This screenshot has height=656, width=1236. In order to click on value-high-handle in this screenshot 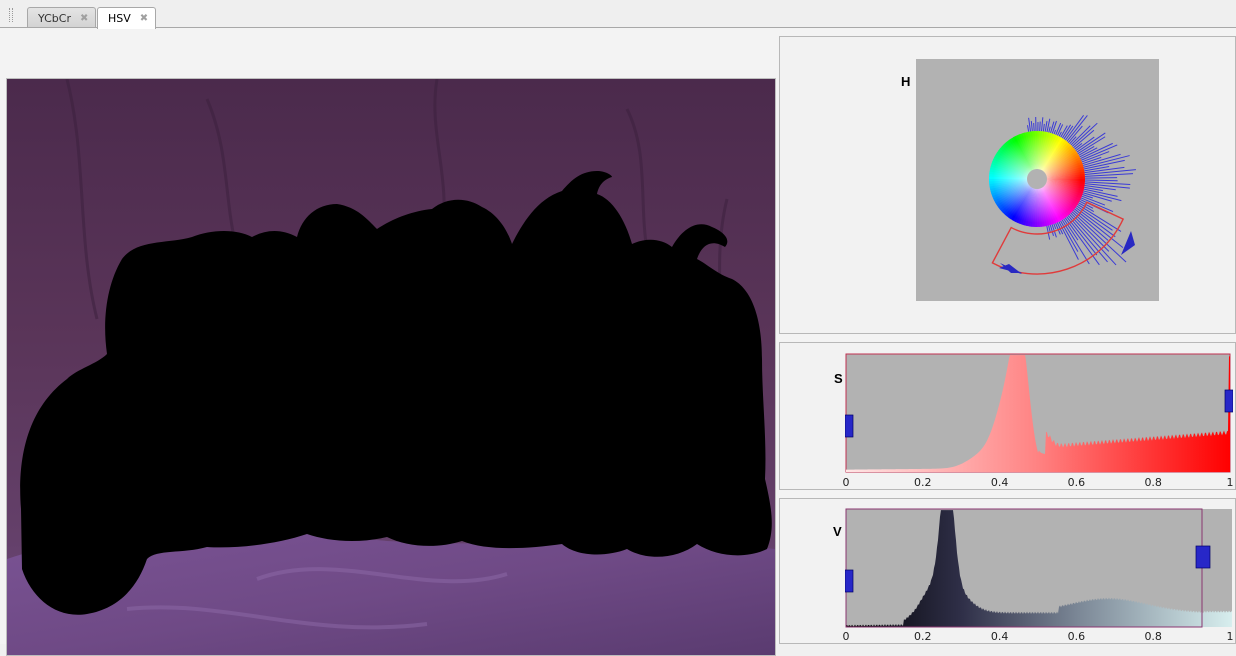, I will do `click(1203, 557)`.